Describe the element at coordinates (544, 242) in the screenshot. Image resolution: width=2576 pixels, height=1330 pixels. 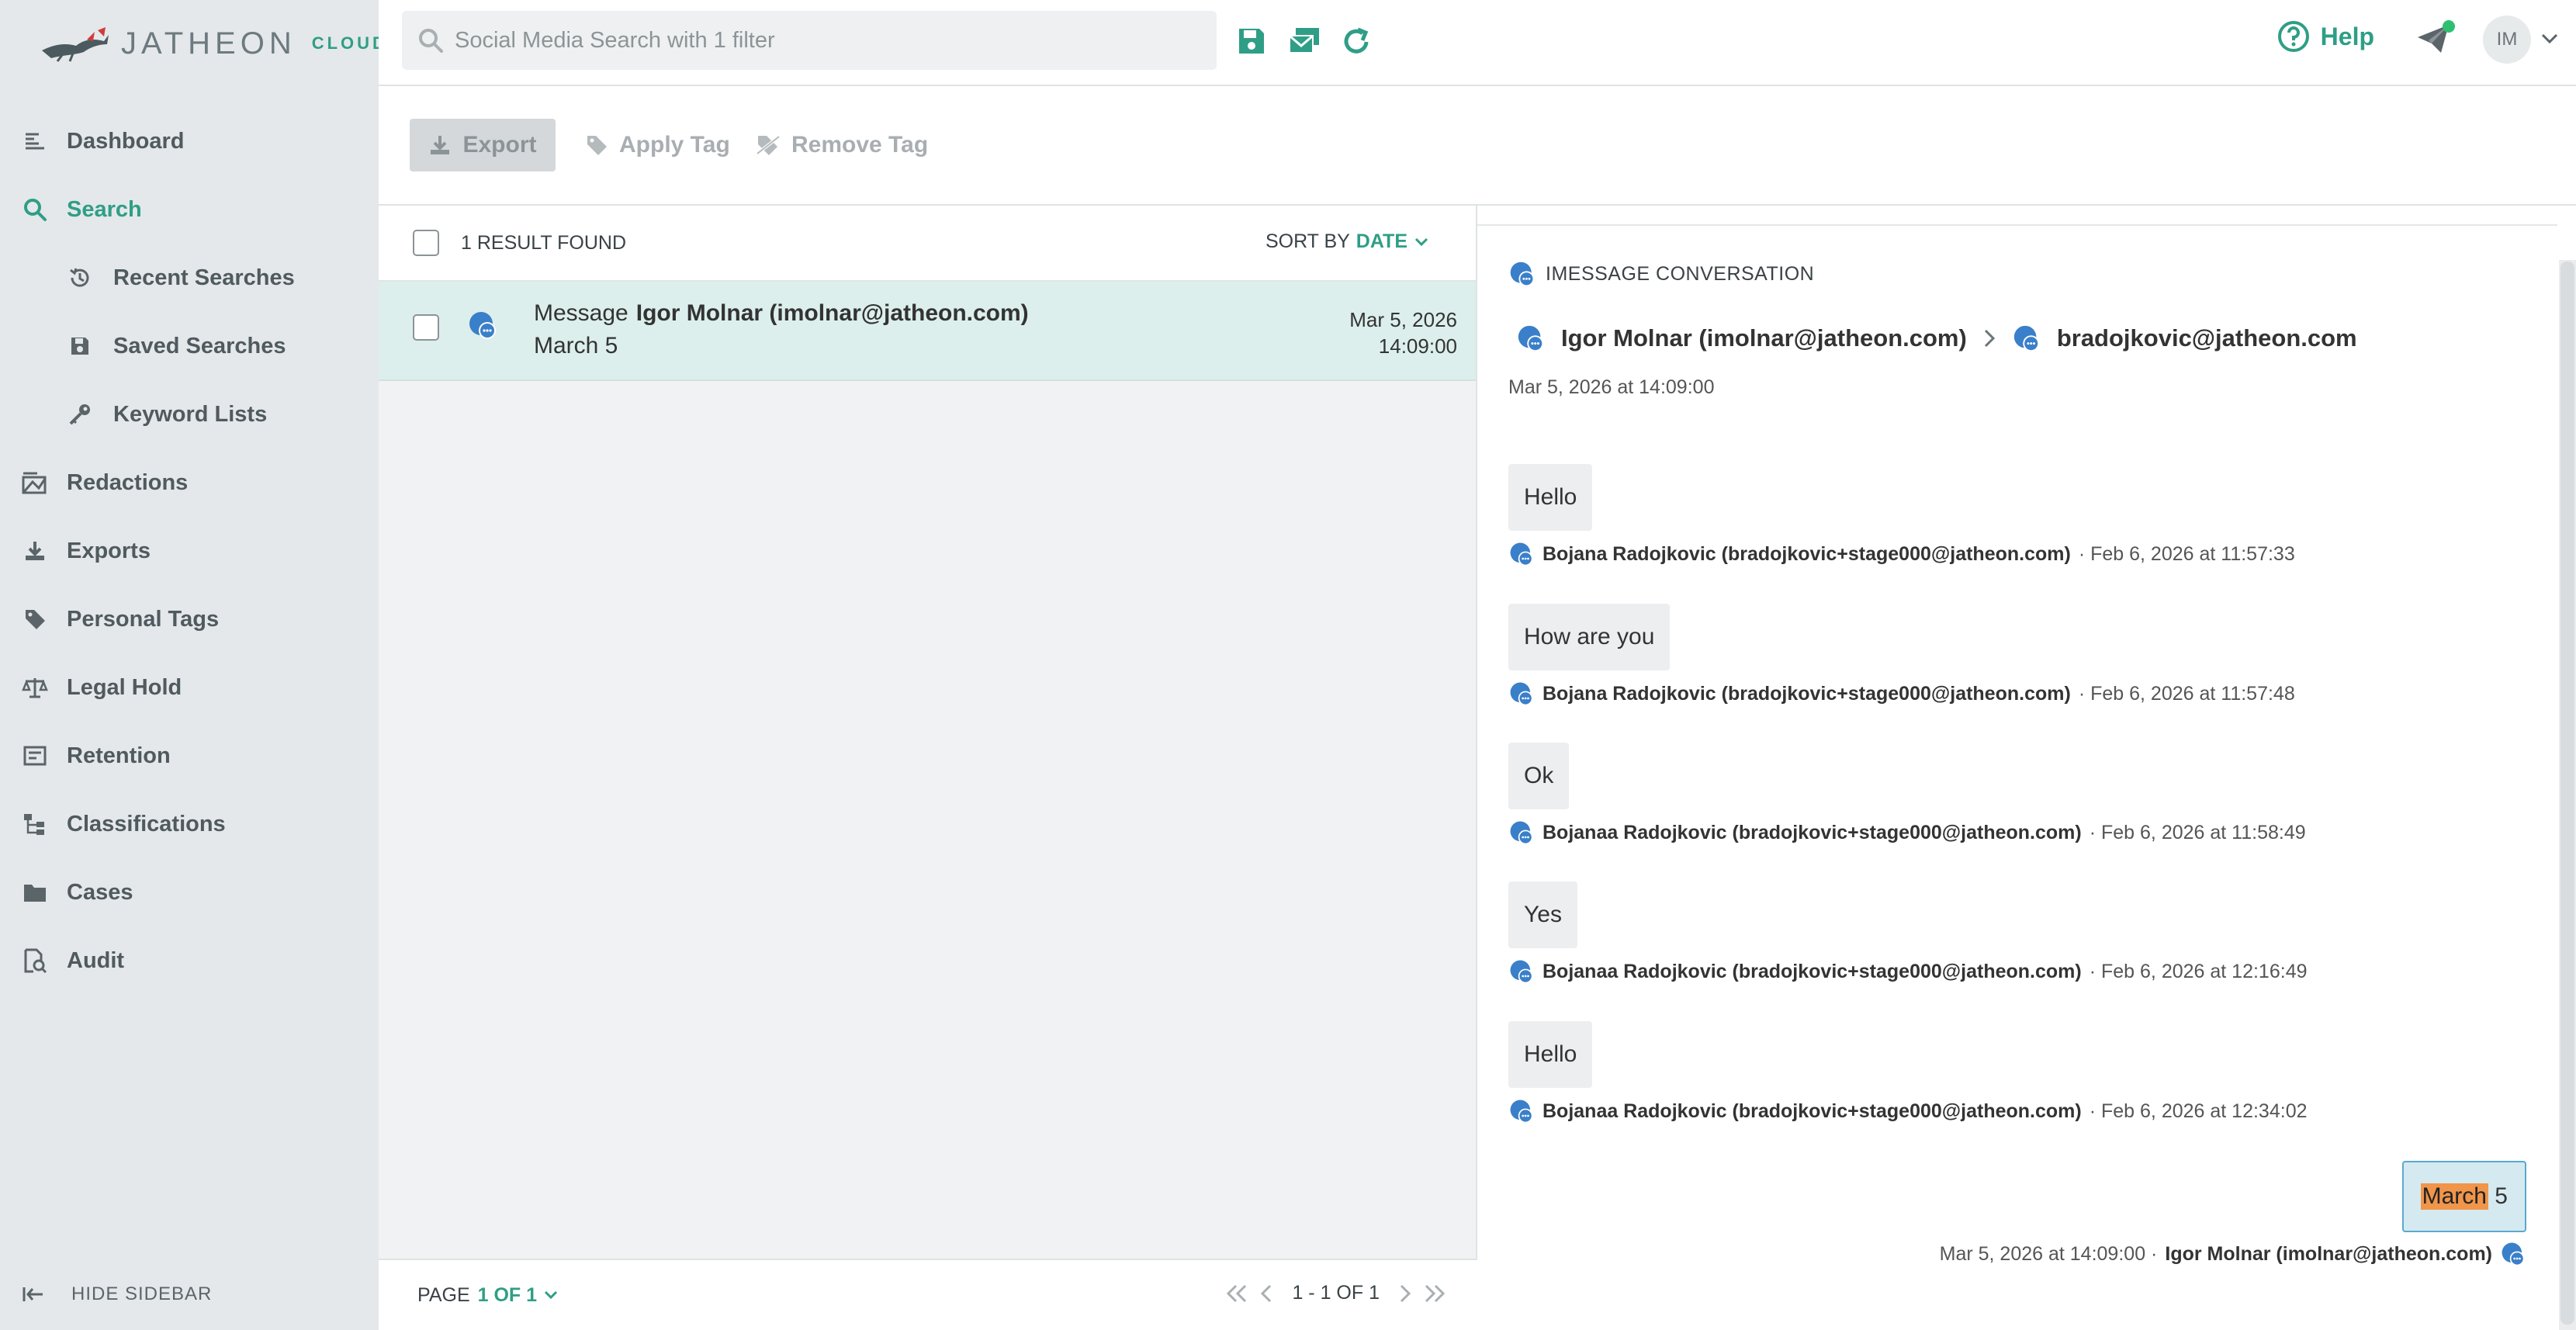
I see `result-count: 1 RESULT FOUND` at that location.